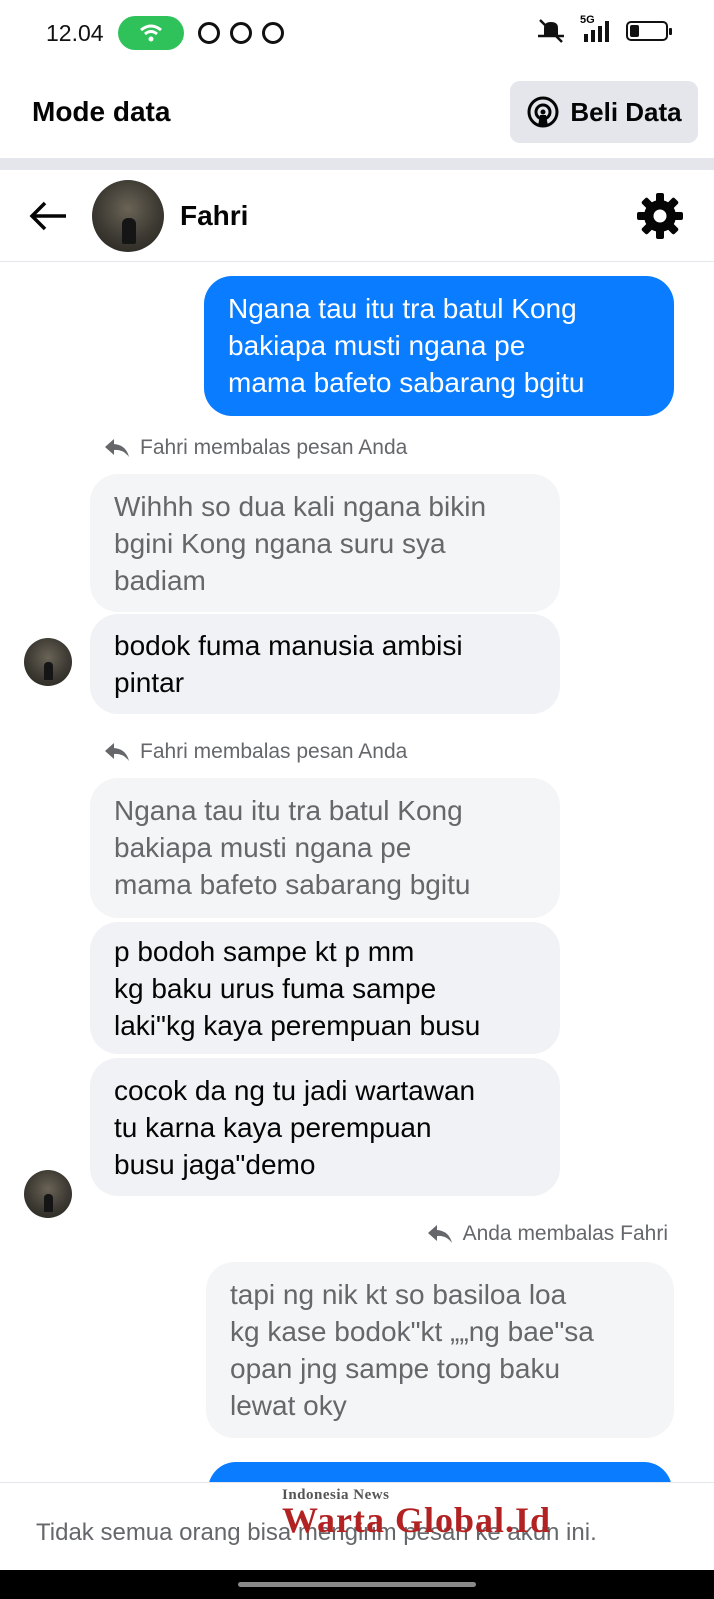 Image resolution: width=714 pixels, height=1599 pixels. Describe the element at coordinates (272, 33) in the screenshot. I see `chrome-icon` at that location.